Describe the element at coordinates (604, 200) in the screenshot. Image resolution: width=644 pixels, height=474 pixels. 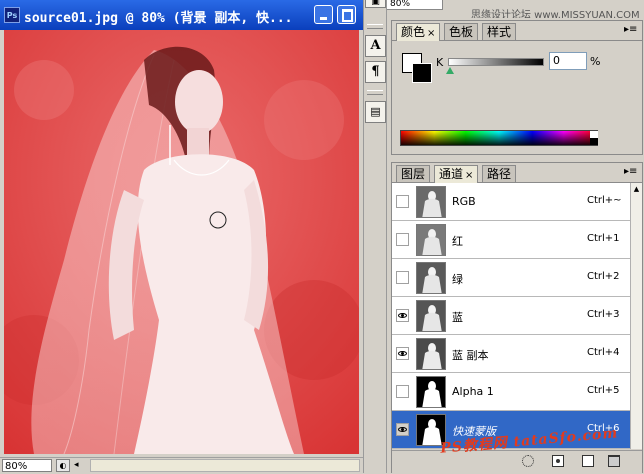
I see `channel-shortcut: Ctrl+~` at that location.